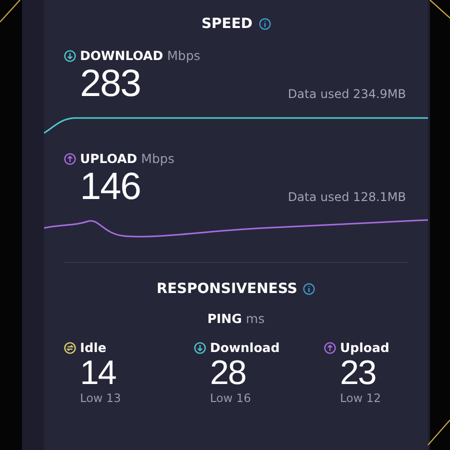 The height and width of the screenshot is (450, 450). Describe the element at coordinates (100, 398) in the screenshot. I see `low-value: Low 13` at that location.